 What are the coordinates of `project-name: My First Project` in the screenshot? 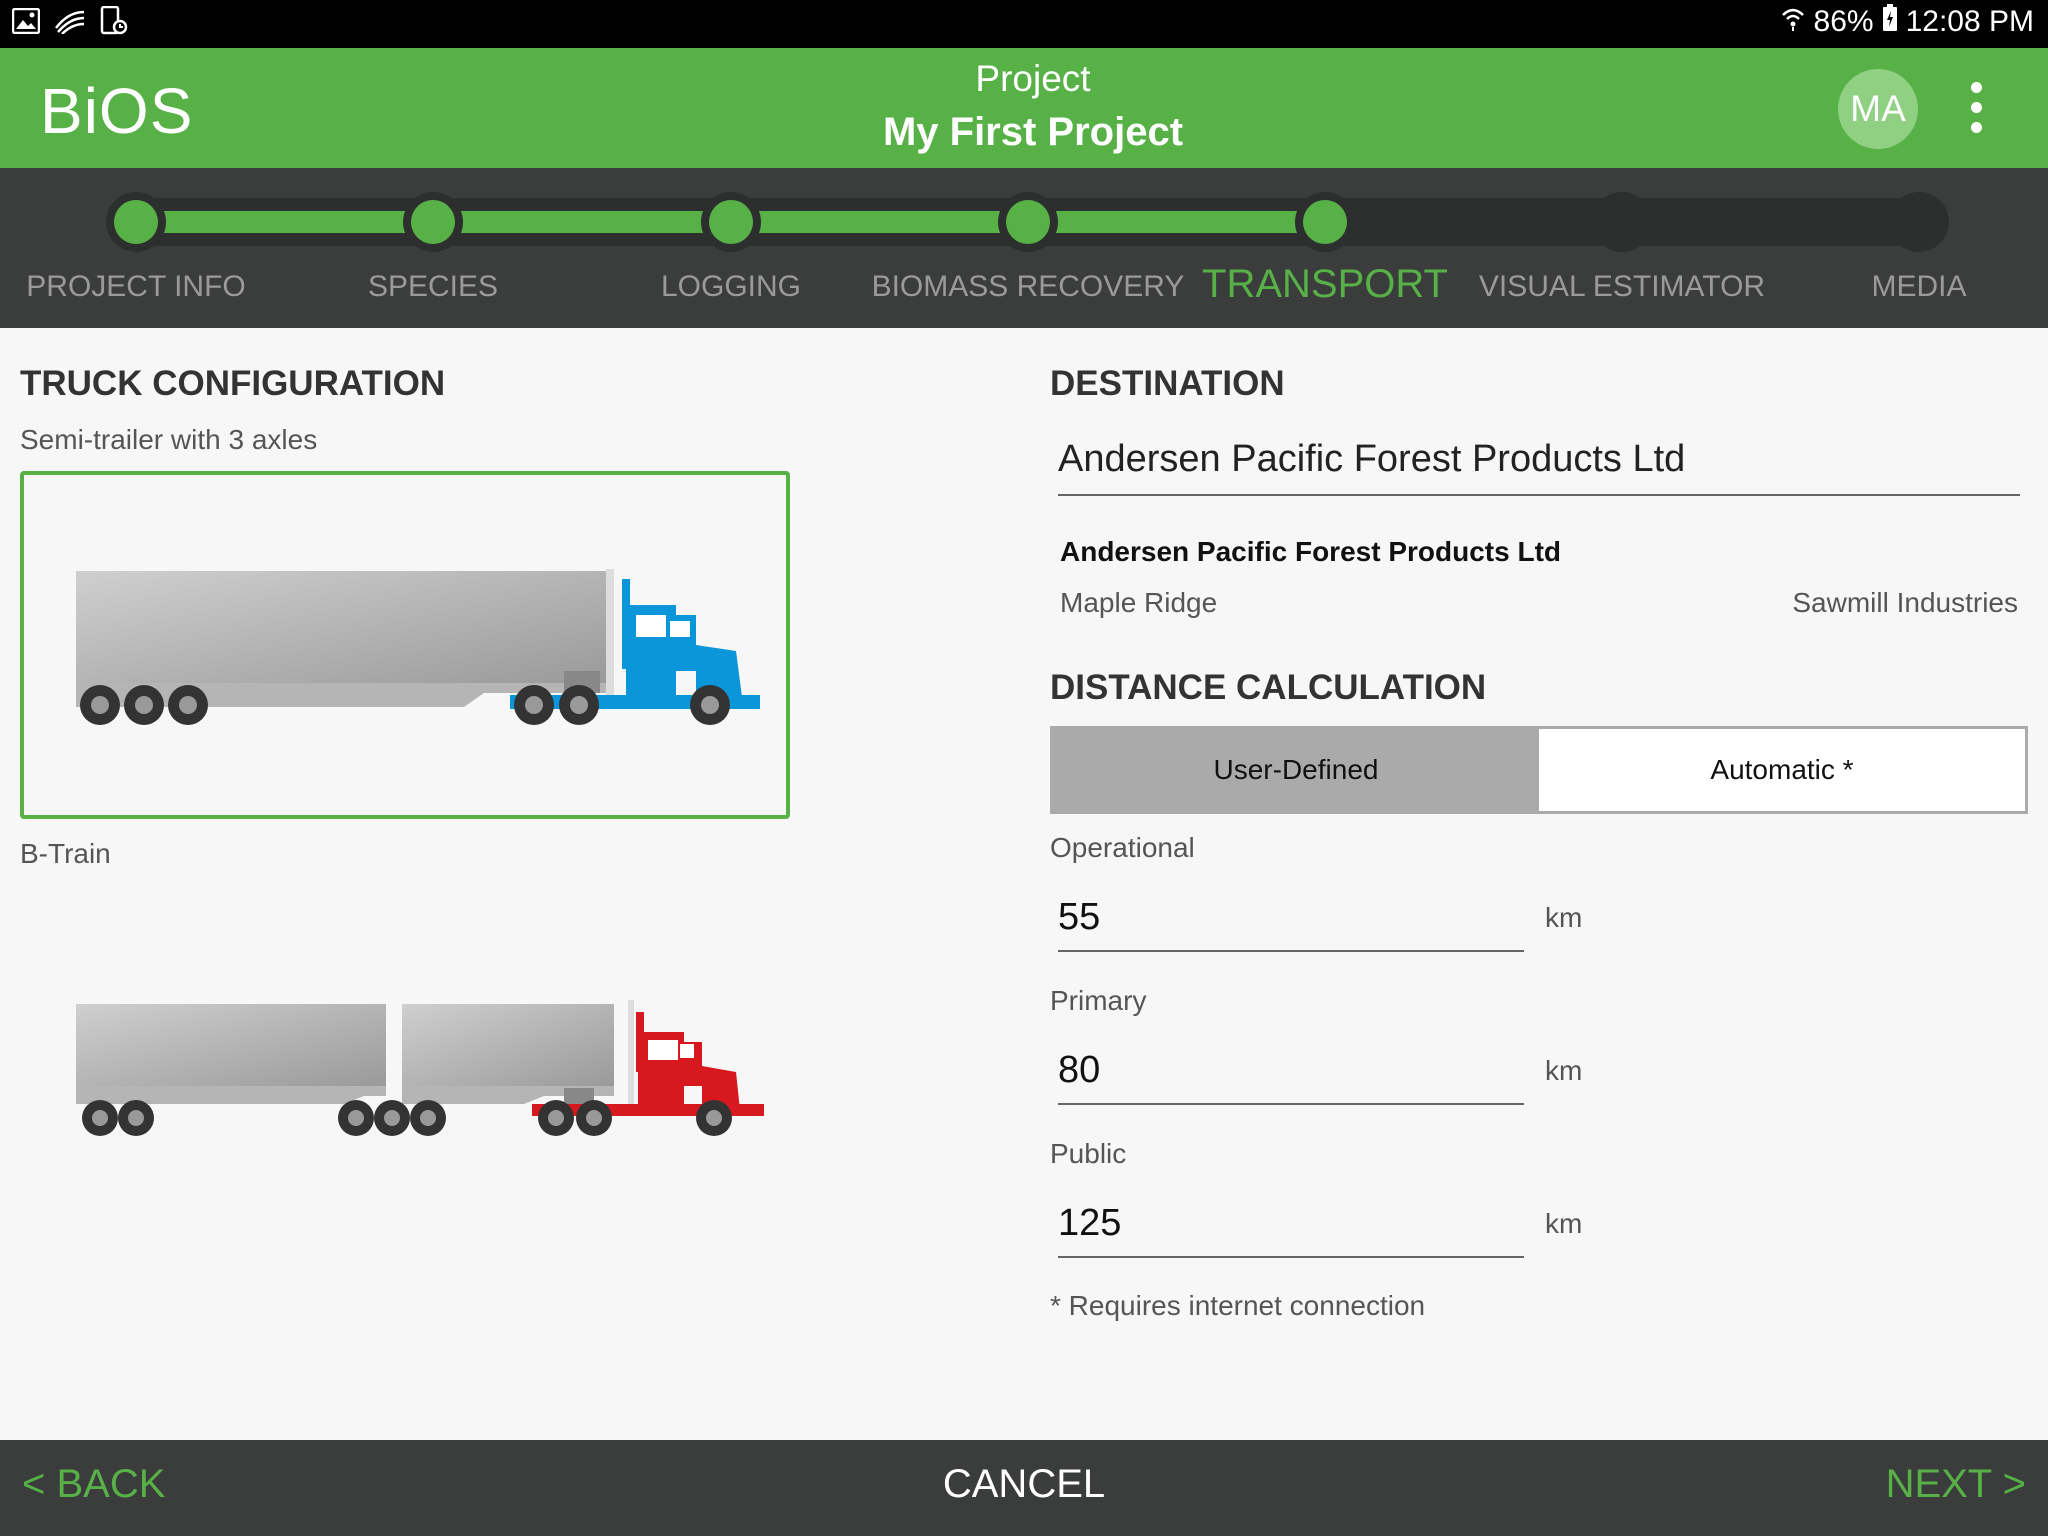 It's located at (1033, 132).